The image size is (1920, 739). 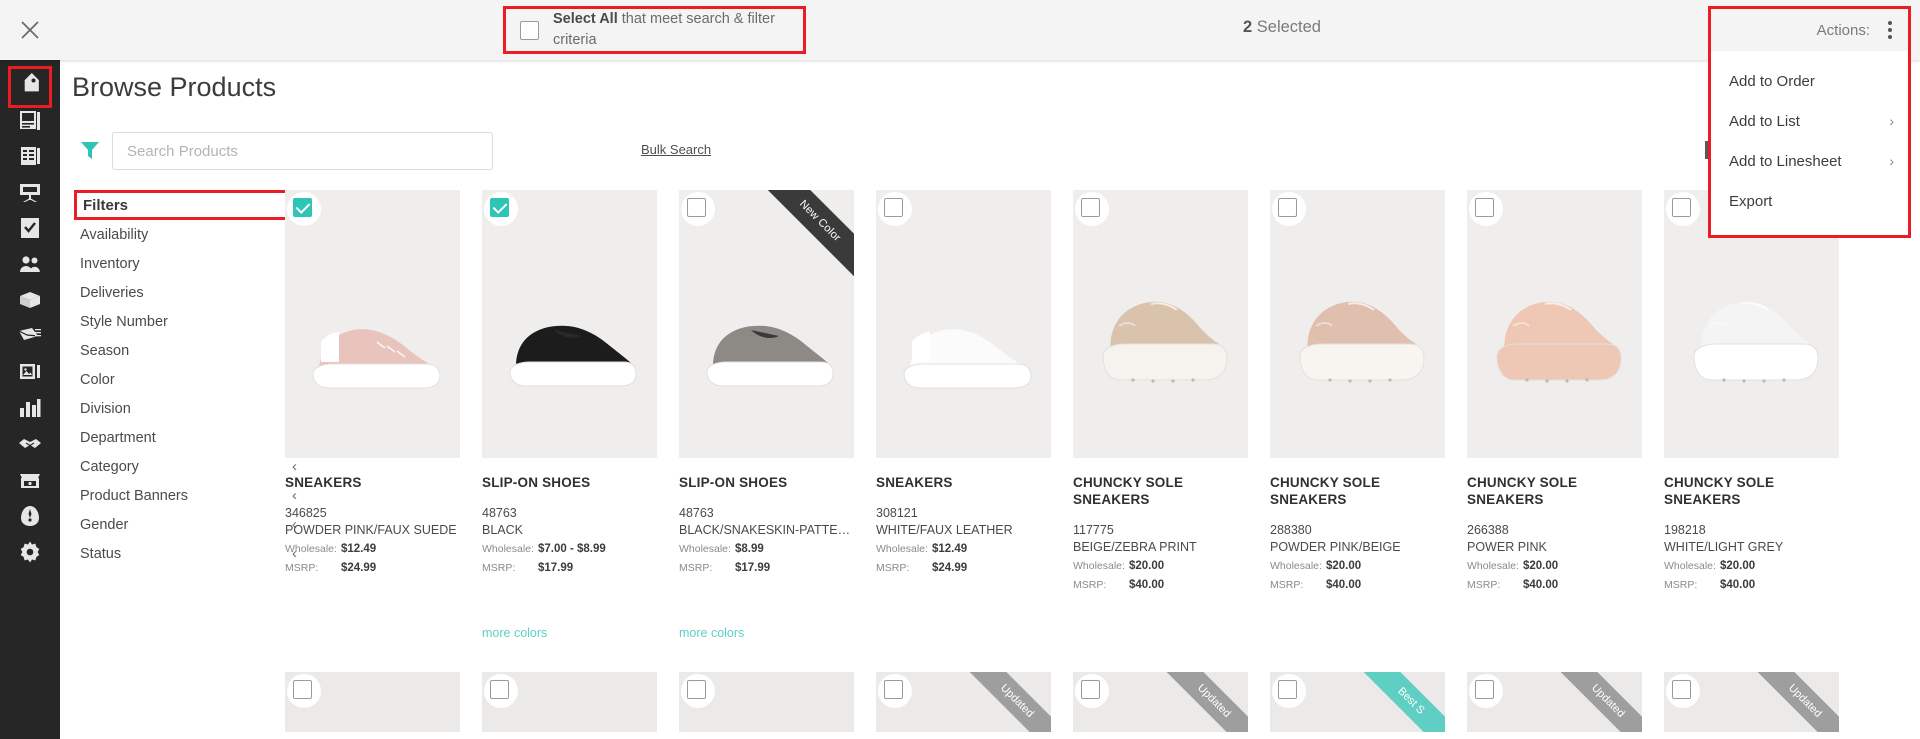 I want to click on menu-item-label: Export, so click(x=1751, y=201).